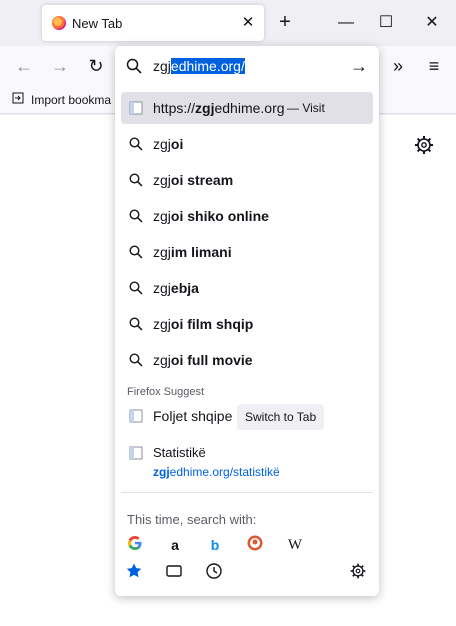  I want to click on result-label: zgjoi full movie, so click(203, 360).